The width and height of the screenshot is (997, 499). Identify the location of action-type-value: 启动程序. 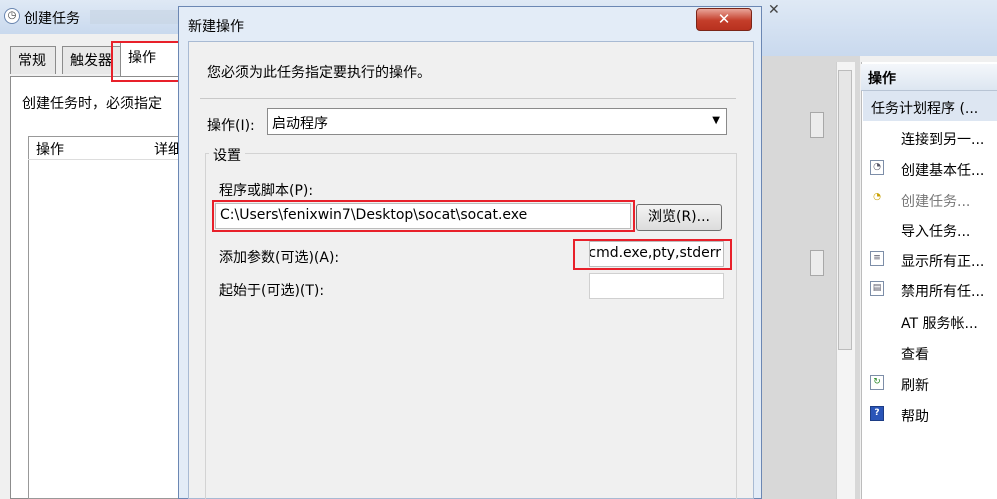
(300, 124).